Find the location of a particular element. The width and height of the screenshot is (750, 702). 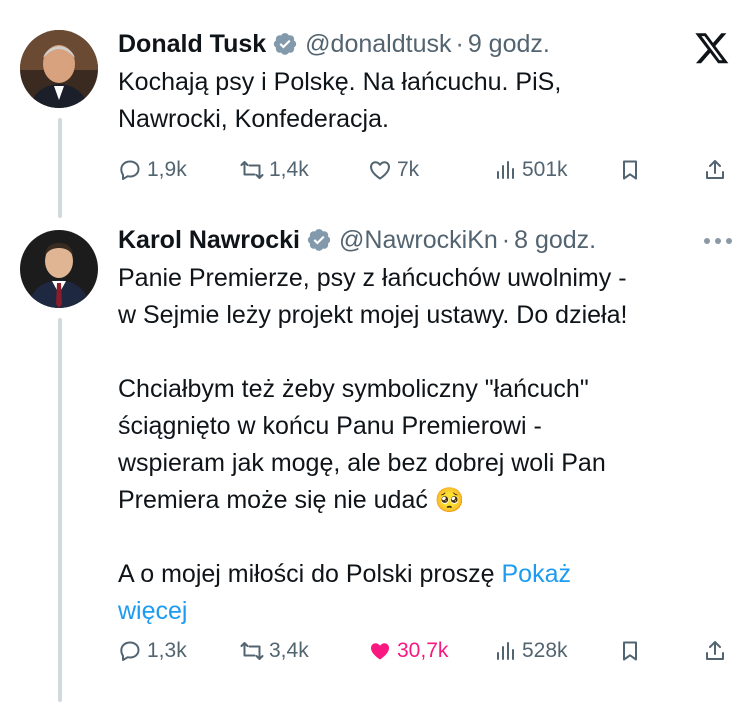

tweet-header: Karol Nawrocki @NawrockiKn · 8 godz. is located at coordinates (424, 240).